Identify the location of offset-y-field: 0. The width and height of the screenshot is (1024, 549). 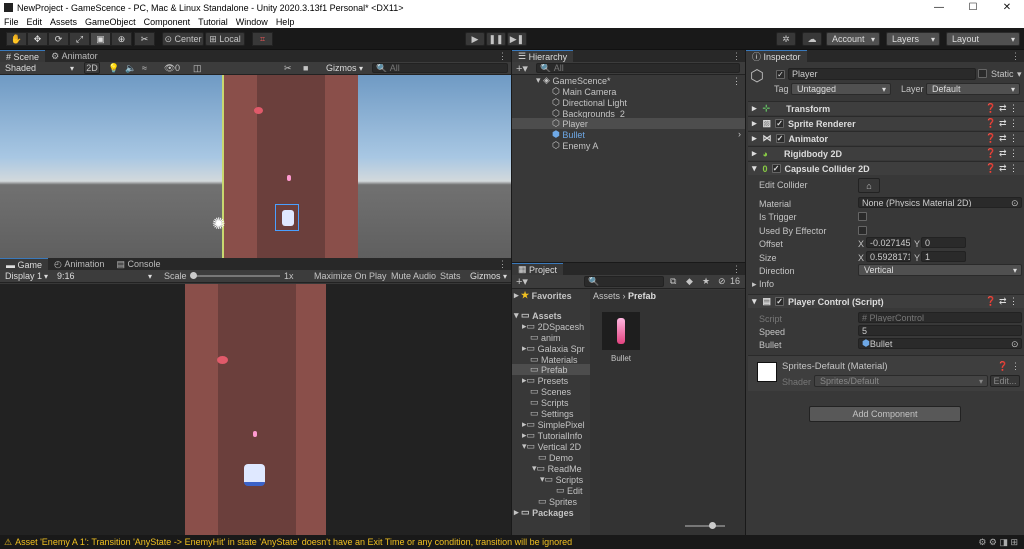
(943, 242).